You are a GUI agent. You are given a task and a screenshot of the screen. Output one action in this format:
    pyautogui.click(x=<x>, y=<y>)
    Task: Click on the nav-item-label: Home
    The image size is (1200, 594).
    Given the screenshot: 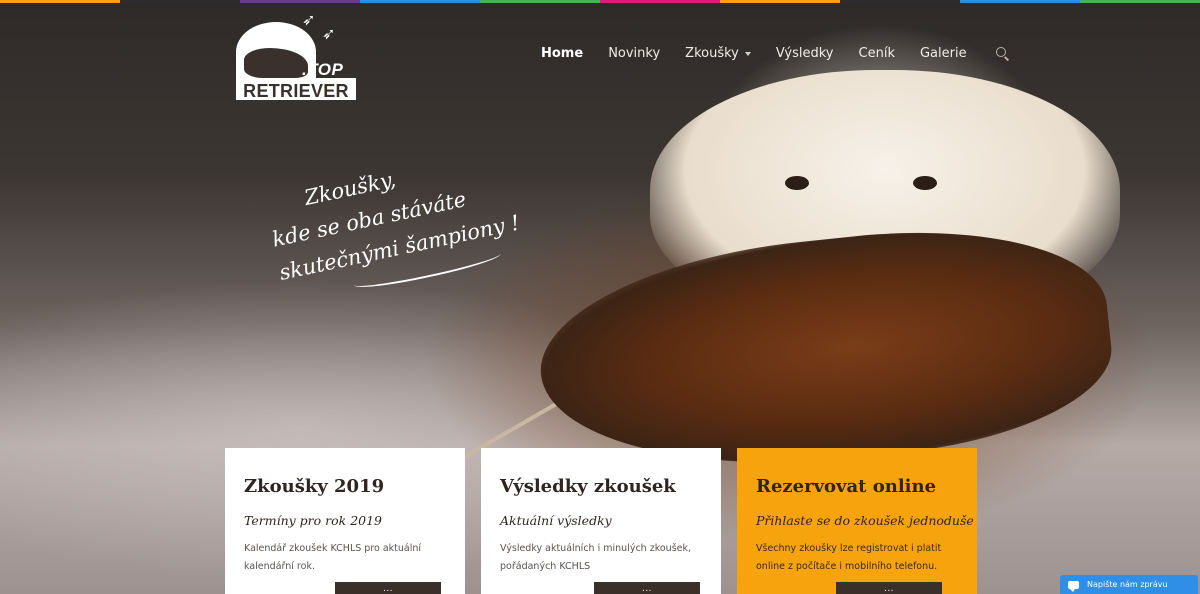 What is the action you would take?
    pyautogui.click(x=562, y=53)
    